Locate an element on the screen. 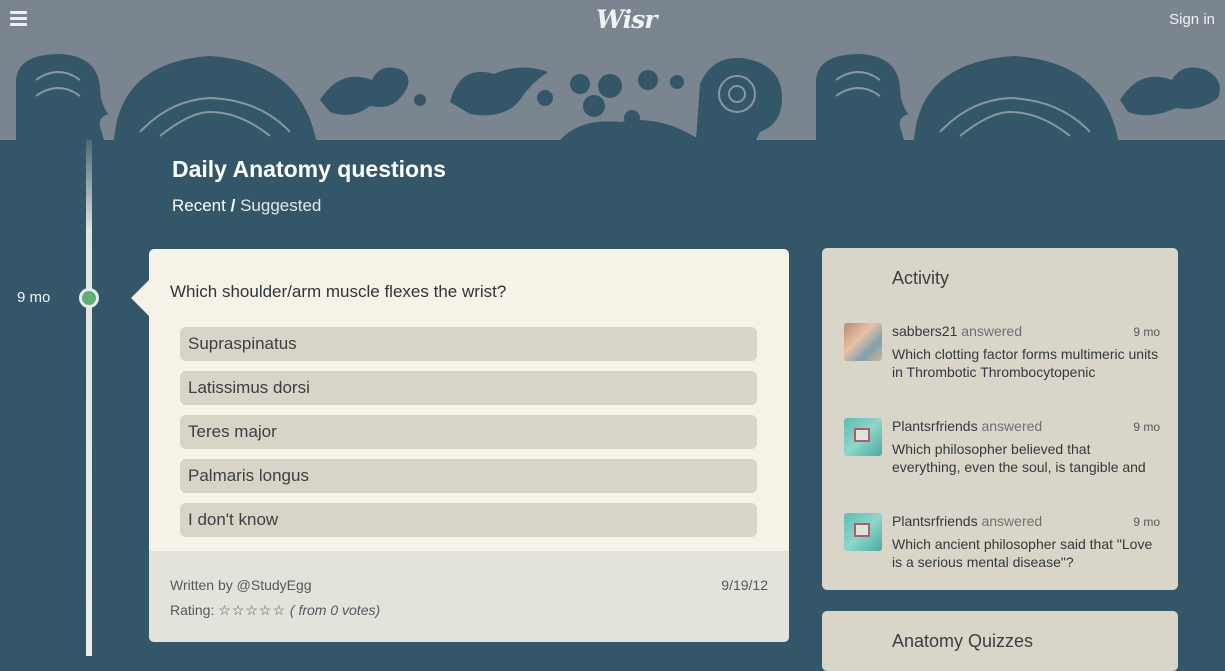 The image size is (1225, 671). tab-recent: Recent is located at coordinates (199, 205).